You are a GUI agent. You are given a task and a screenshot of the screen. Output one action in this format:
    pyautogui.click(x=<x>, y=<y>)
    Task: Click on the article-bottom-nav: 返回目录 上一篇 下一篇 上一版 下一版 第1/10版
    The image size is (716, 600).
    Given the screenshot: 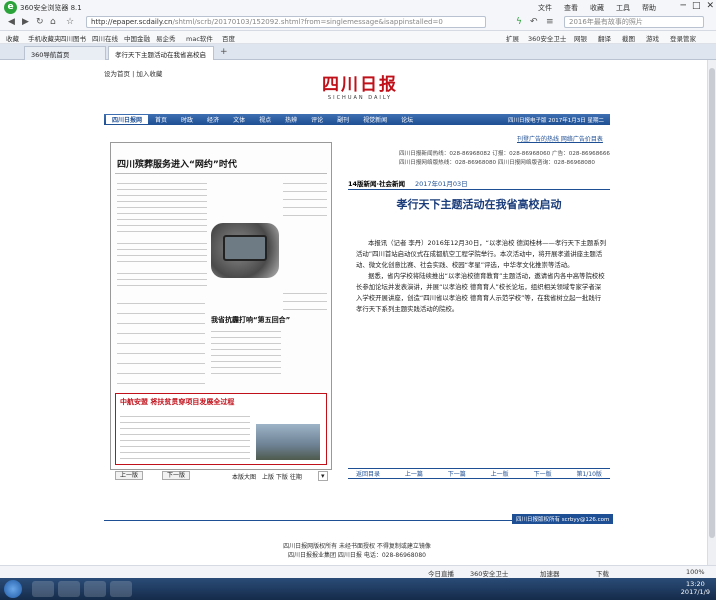 What is the action you would take?
    pyautogui.click(x=479, y=473)
    